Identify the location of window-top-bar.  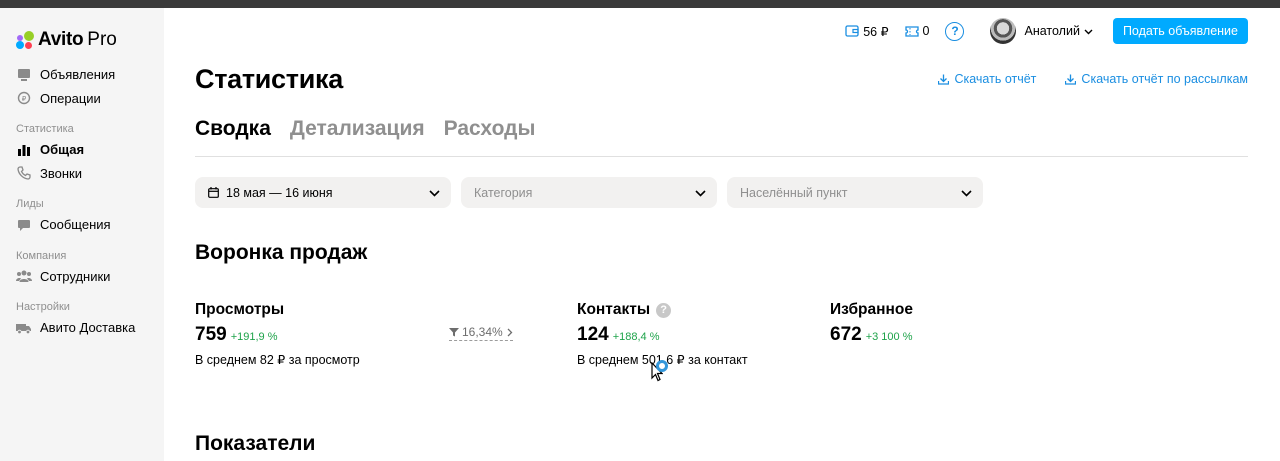
(640, 4).